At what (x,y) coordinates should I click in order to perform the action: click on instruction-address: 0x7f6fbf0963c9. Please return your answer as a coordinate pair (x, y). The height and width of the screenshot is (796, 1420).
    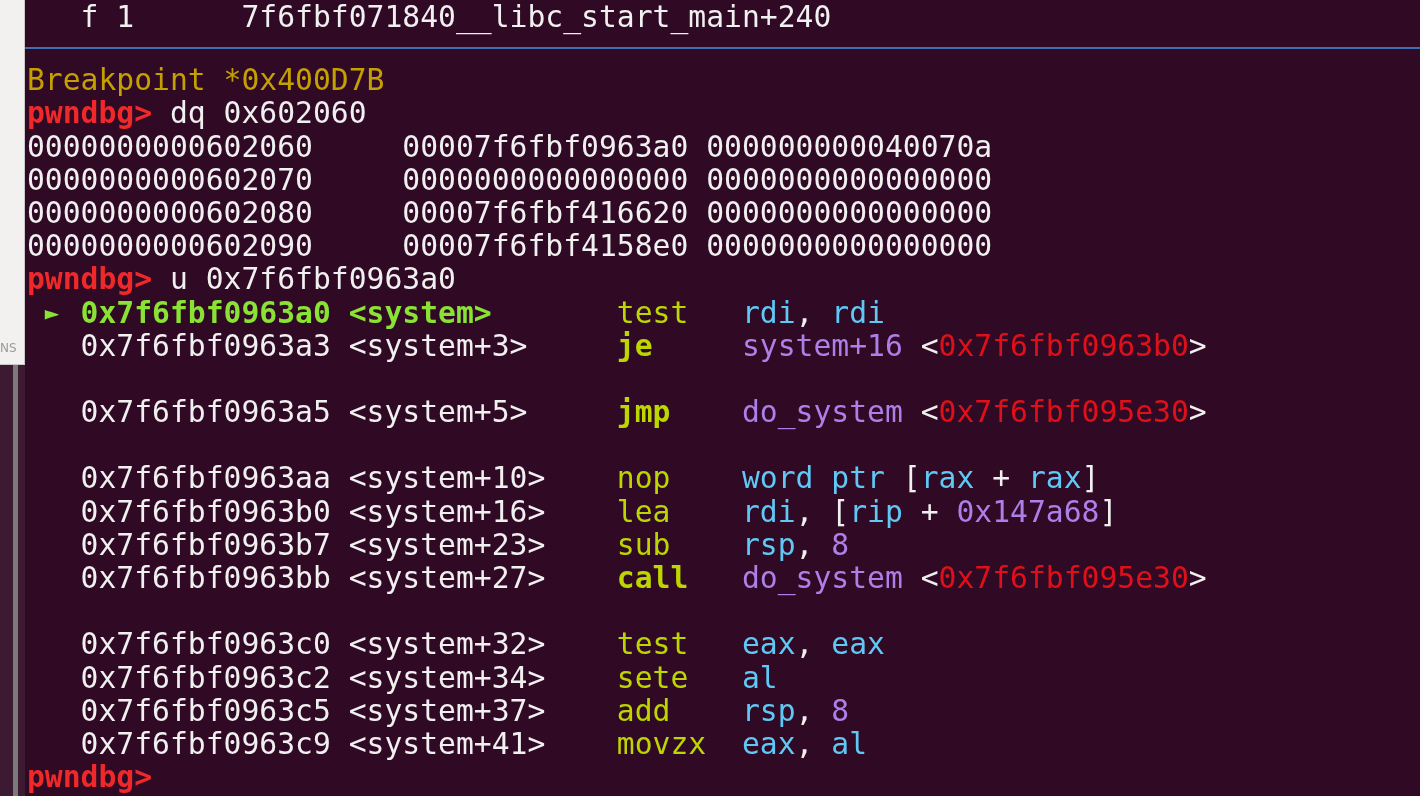
    Looking at the image, I should click on (205, 743).